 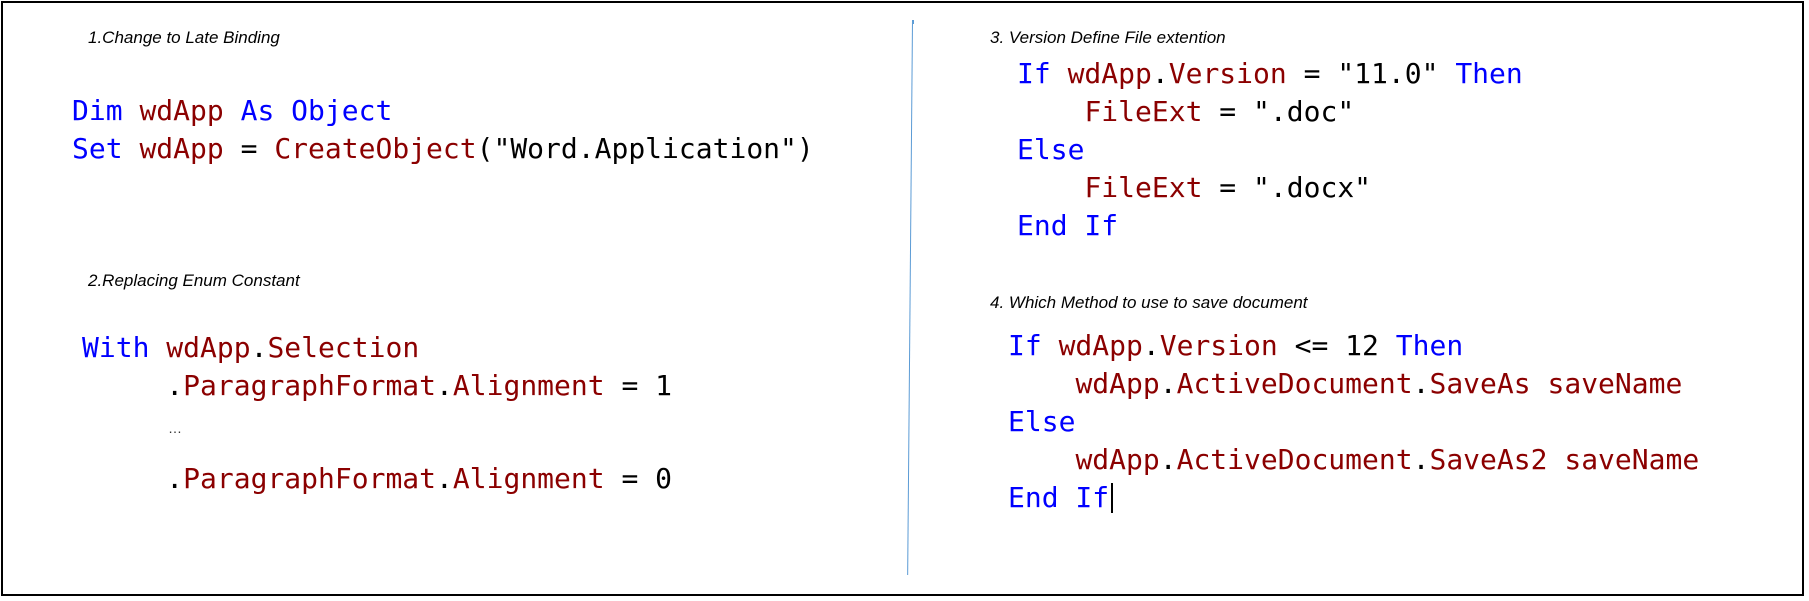 What do you see at coordinates (375, 148) in the screenshot?
I see `code-identifier: CreateObject` at bounding box center [375, 148].